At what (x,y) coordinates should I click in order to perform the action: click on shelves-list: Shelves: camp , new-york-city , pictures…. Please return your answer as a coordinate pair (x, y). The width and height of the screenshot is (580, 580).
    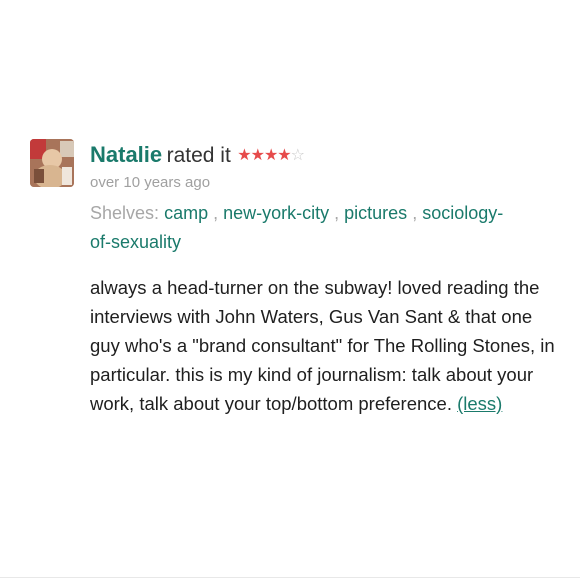
    Looking at the image, I should click on (300, 228).